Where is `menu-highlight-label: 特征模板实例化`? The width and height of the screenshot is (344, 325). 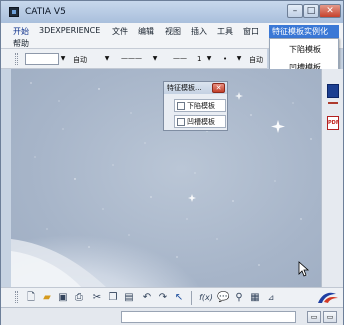
menu-highlight-label: 特征模板实例化 is located at coordinates (300, 31).